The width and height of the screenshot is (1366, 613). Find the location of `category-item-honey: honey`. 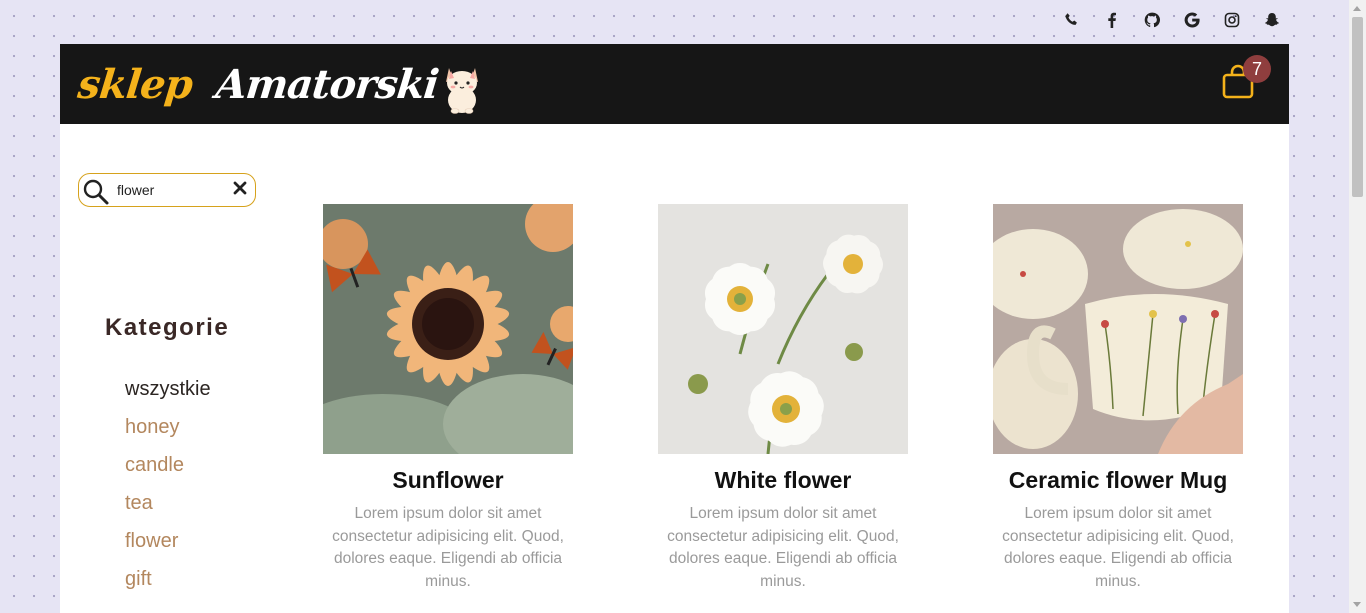

category-item-honey: honey is located at coordinates (168, 435).